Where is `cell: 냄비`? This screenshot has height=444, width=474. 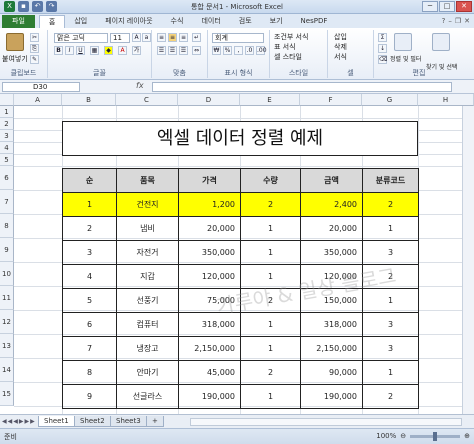 cell: 냄비 is located at coordinates (147, 228).